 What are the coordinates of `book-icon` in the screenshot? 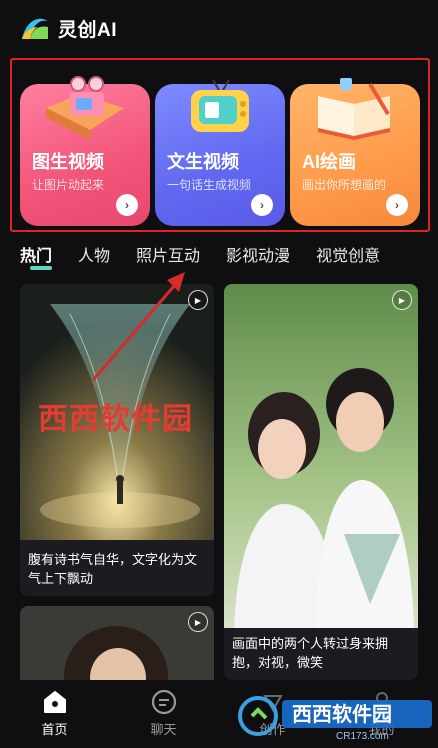 It's located at (354, 109).